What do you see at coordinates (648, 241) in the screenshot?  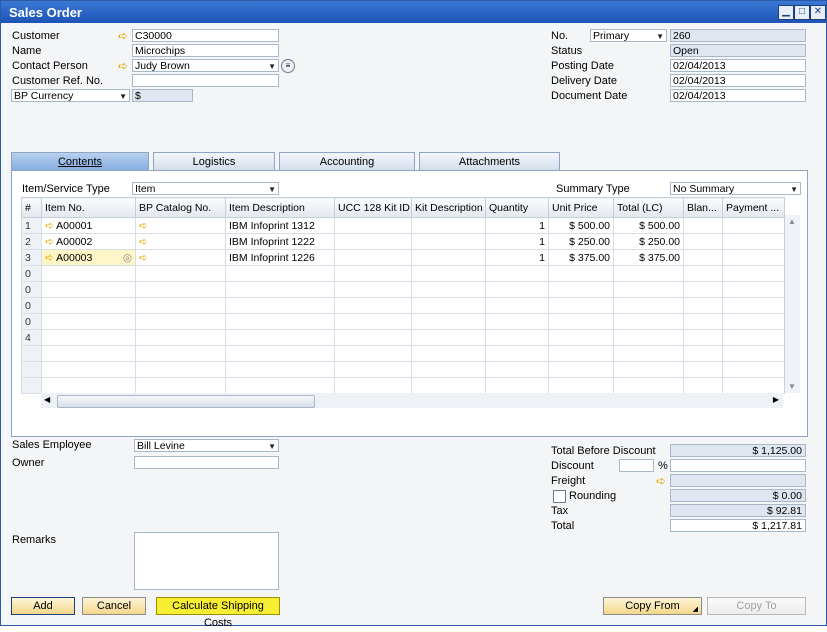 I see `total-cell: $ 250.00` at bounding box center [648, 241].